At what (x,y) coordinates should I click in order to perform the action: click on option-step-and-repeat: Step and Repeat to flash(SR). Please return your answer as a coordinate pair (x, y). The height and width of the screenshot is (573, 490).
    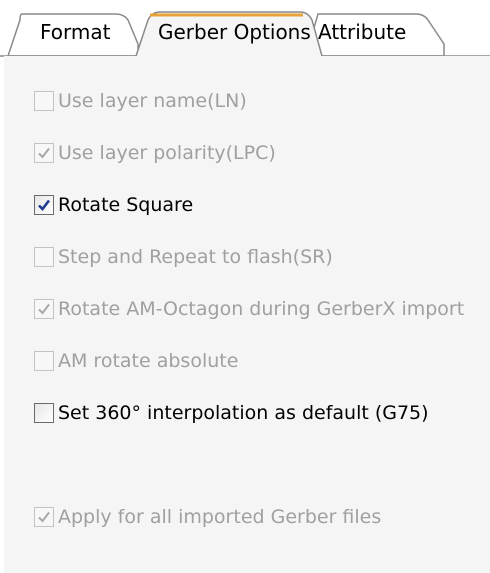
    Looking at the image, I should click on (183, 257).